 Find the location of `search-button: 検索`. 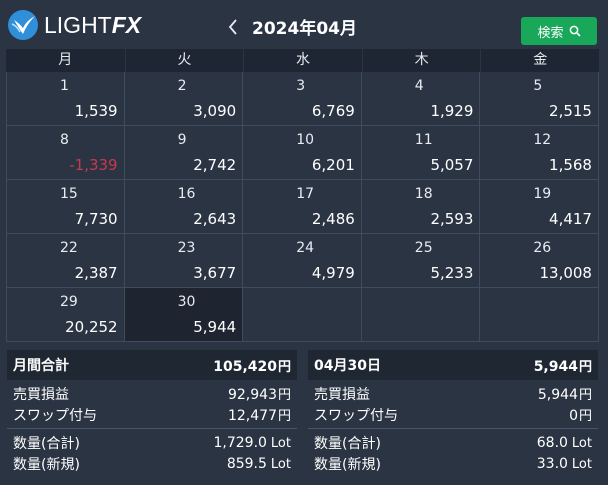

search-button: 検索 is located at coordinates (559, 31).